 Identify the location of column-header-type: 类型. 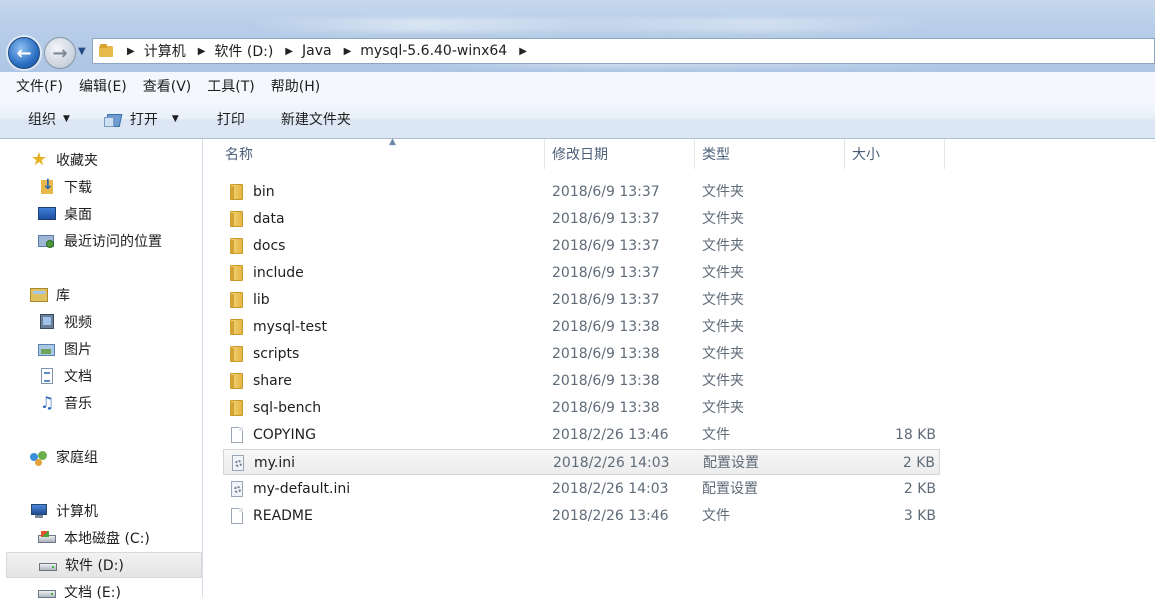
(769, 154).